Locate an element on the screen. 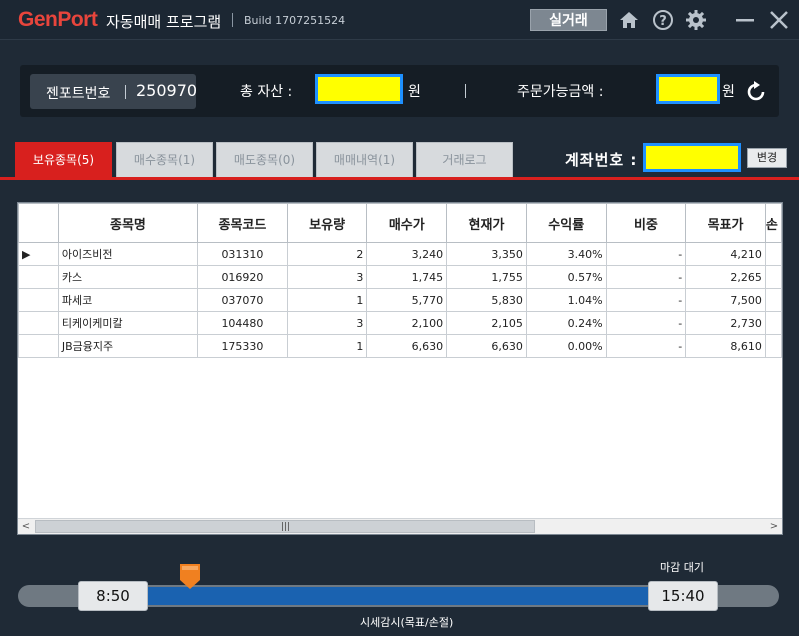  row-selector-header is located at coordinates (38, 223).